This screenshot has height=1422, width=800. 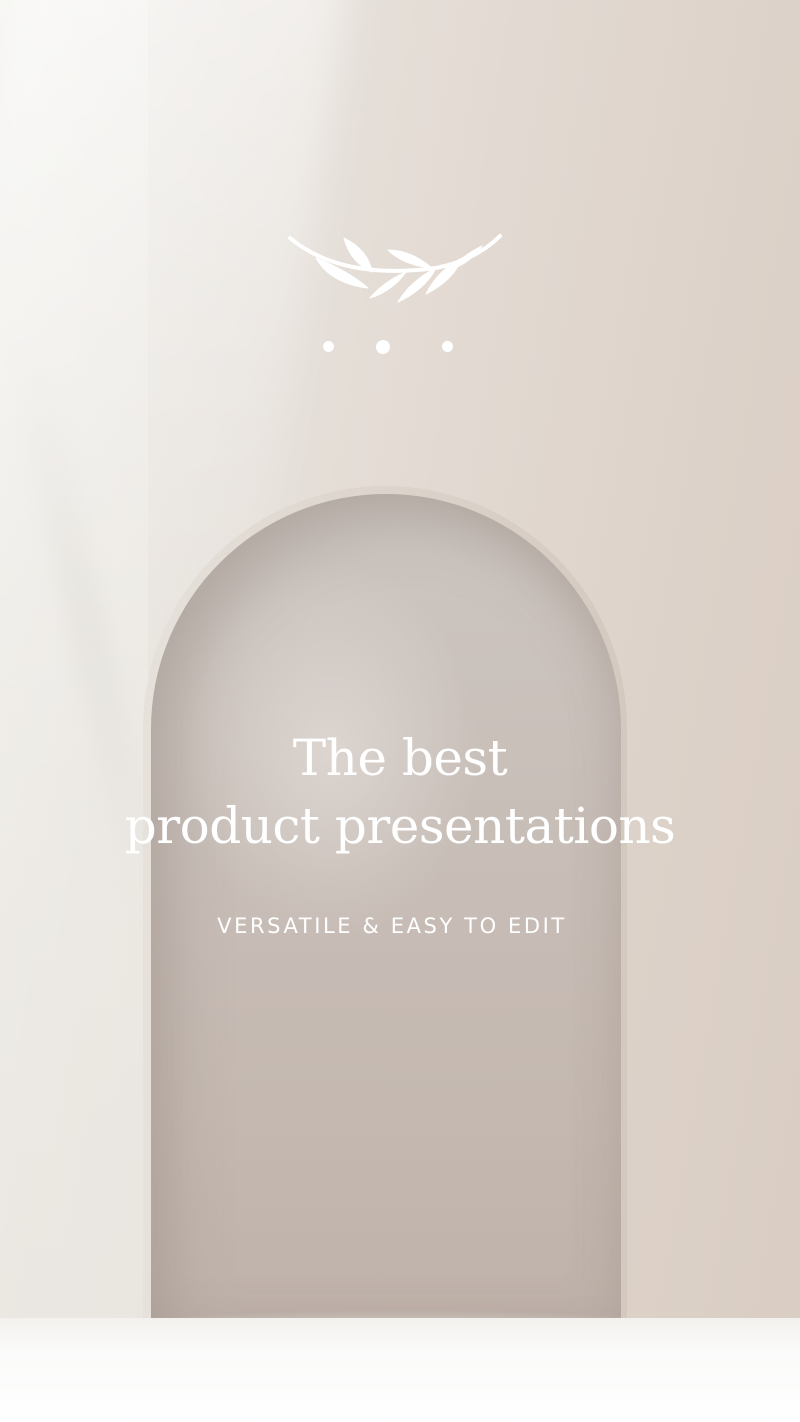 I want to click on subtitle: VERSATILE & EASY TO EDIT, so click(x=392, y=926).